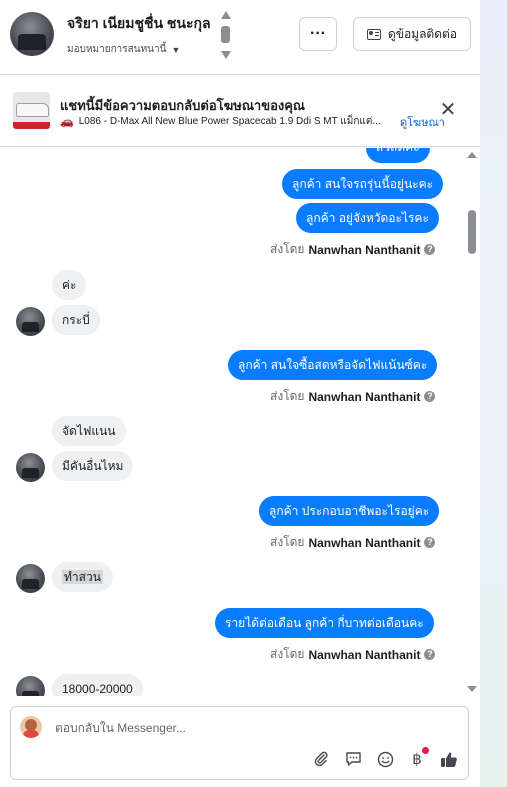 This screenshot has width=507, height=787. Describe the element at coordinates (67, 121) in the screenshot. I see `car-icon: 🚗` at that location.